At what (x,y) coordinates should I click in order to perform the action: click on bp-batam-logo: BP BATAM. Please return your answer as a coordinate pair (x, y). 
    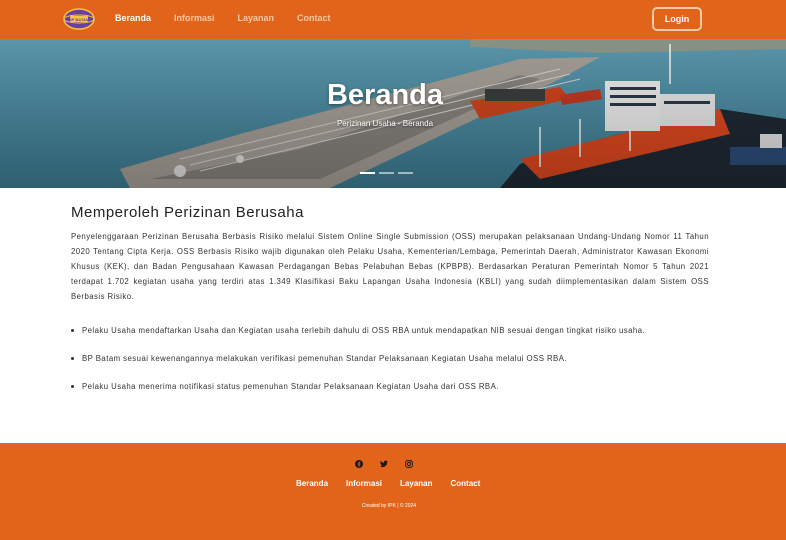
    Looking at the image, I should click on (79, 19).